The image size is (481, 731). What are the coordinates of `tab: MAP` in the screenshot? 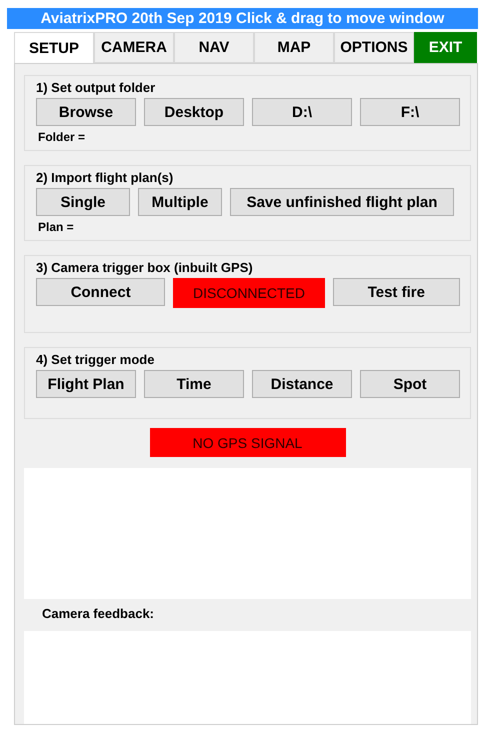 It's located at (294, 47).